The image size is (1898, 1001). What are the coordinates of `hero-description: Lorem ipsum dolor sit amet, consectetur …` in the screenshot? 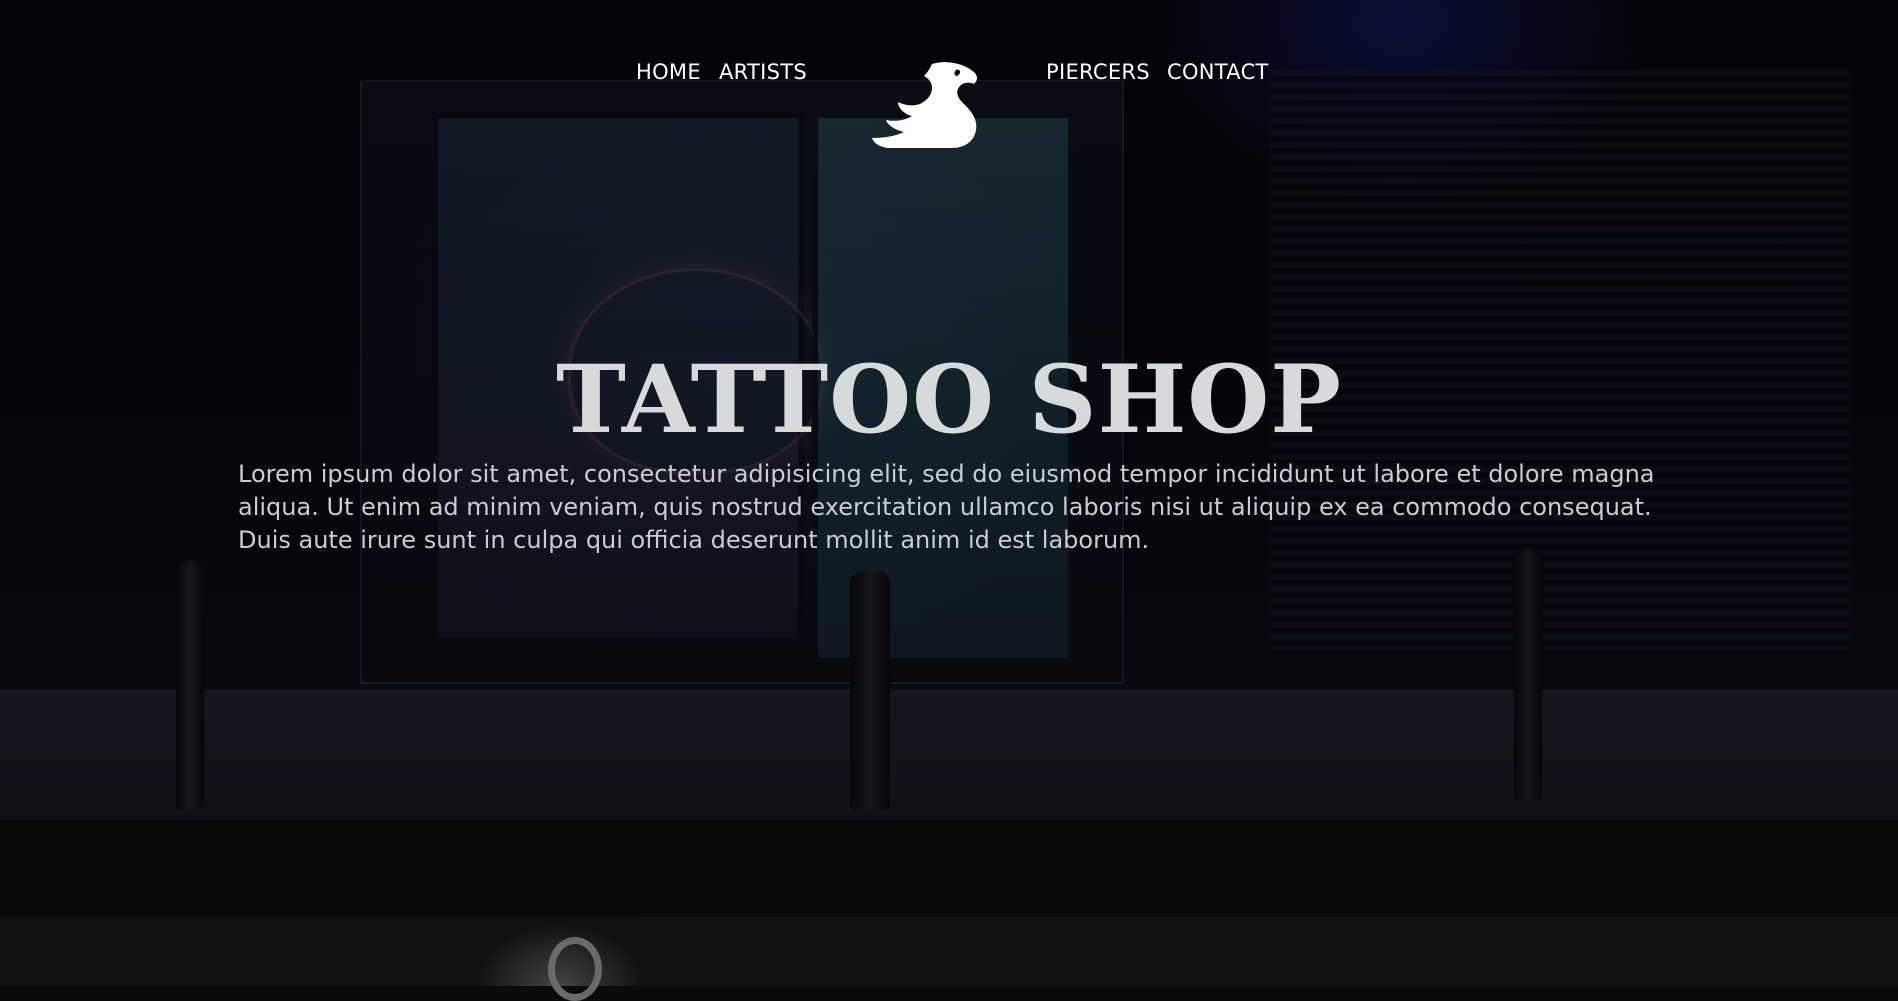 It's located at (946, 507).